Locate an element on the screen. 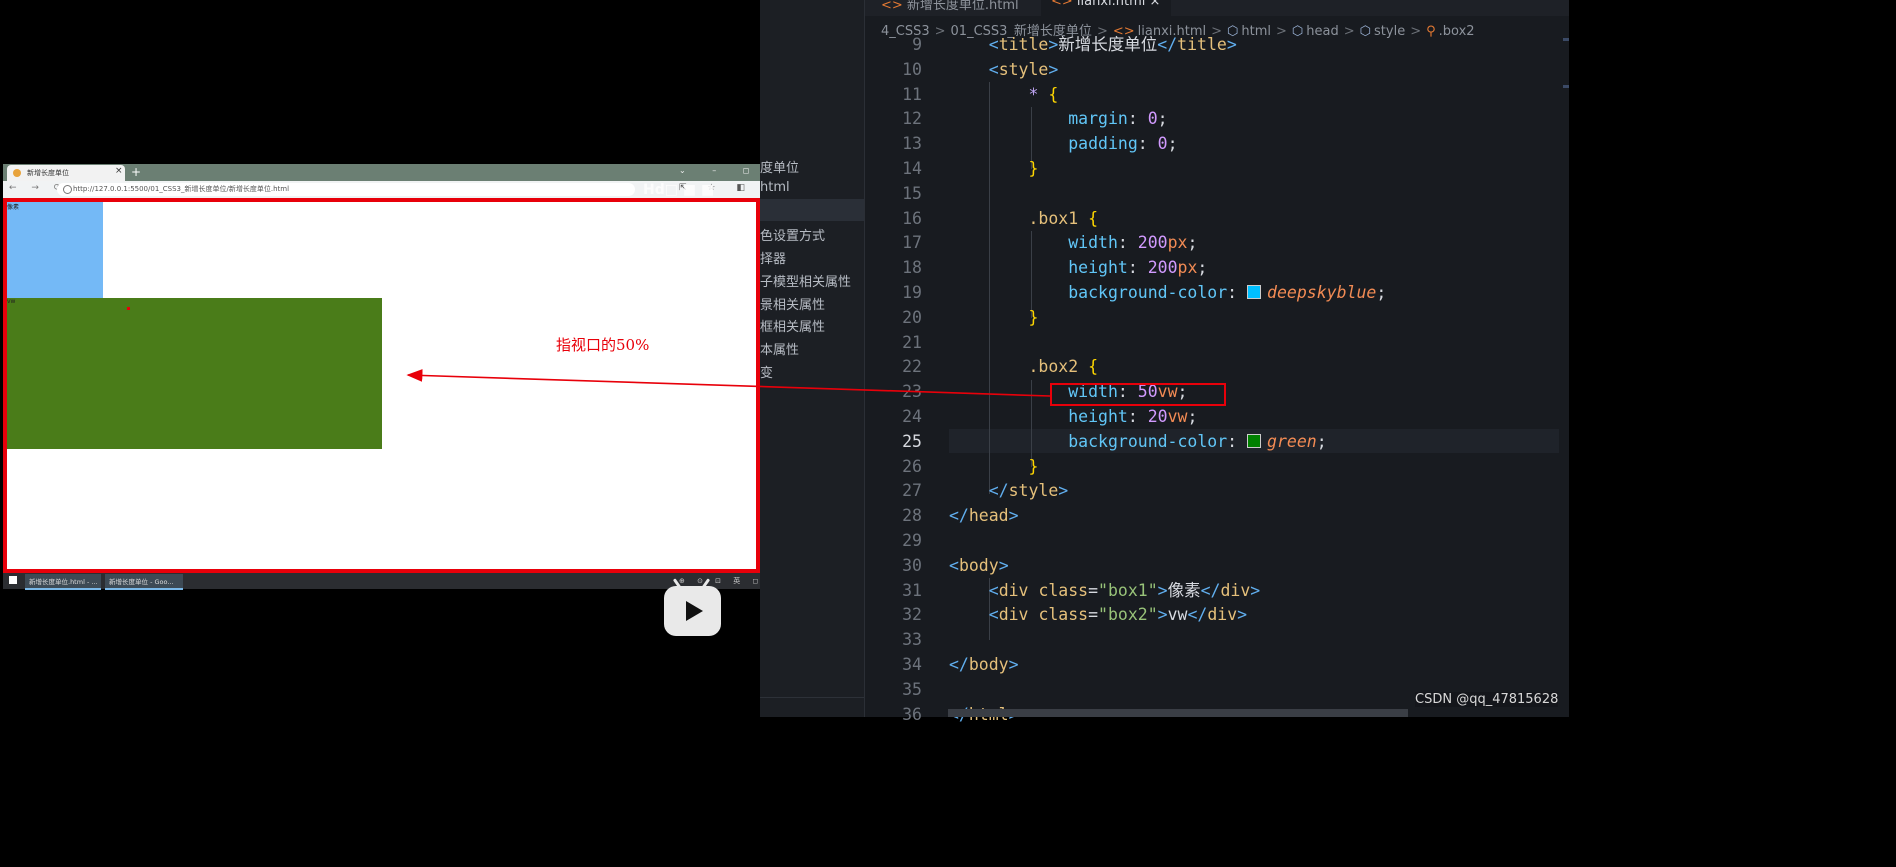  annotation-arrow is located at coordinates (728, 383).